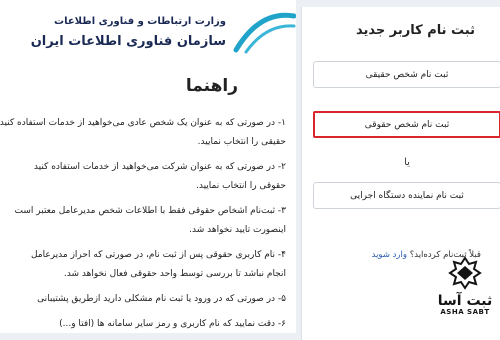  What do you see at coordinates (415, 30) in the screenshot?
I see `register-title: ثبت نام کاربر جدید` at bounding box center [415, 30].